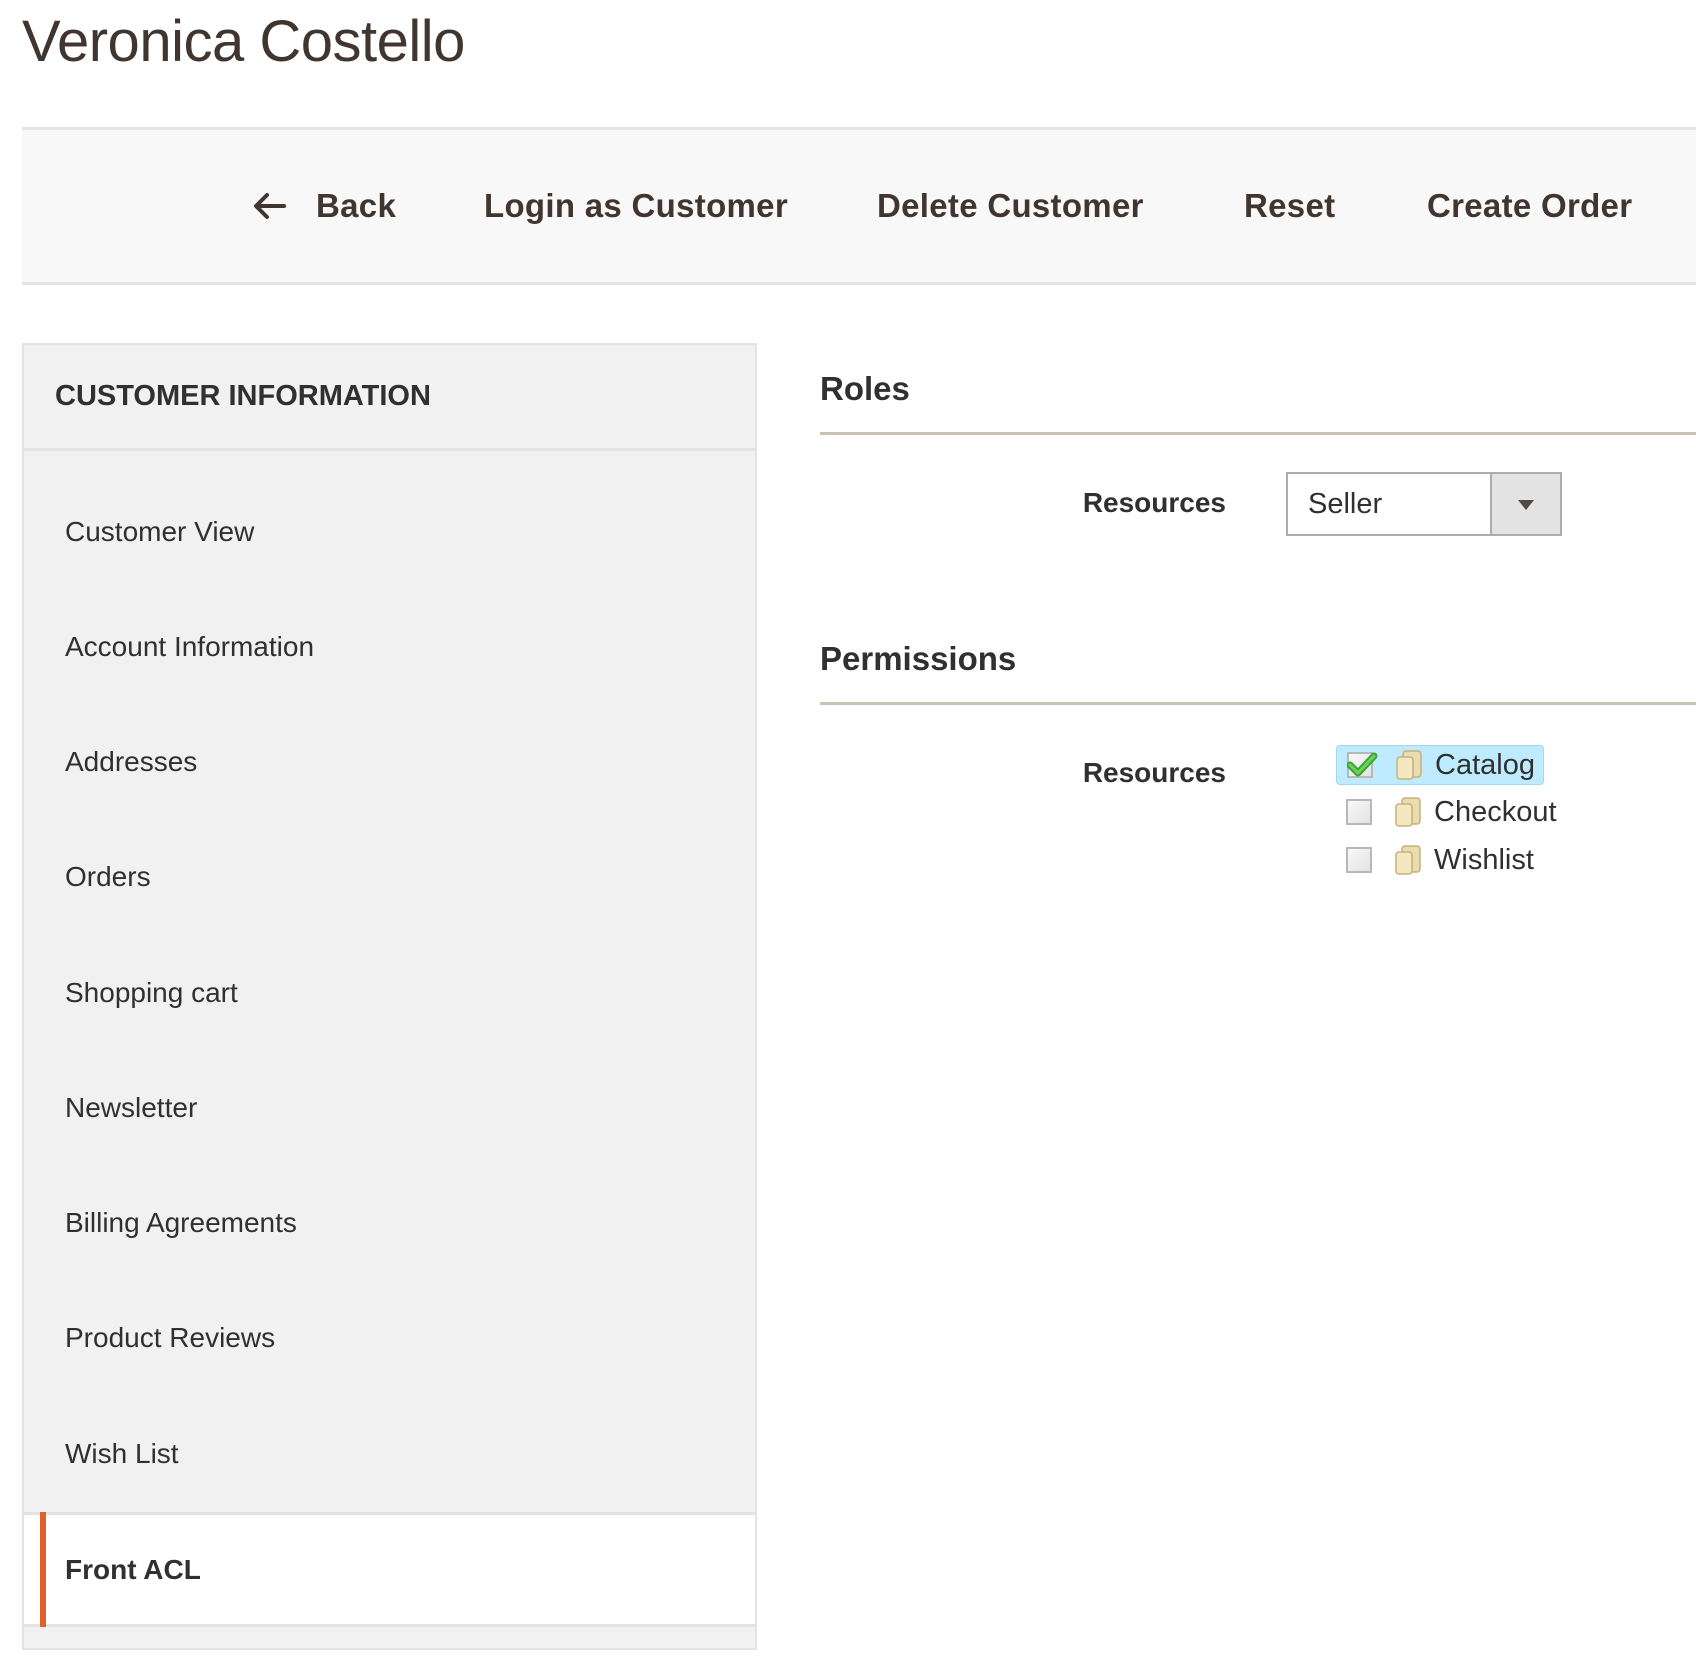  Describe the element at coordinates (170, 1337) in the screenshot. I see `sidebar-item-label: Product Reviews` at that location.